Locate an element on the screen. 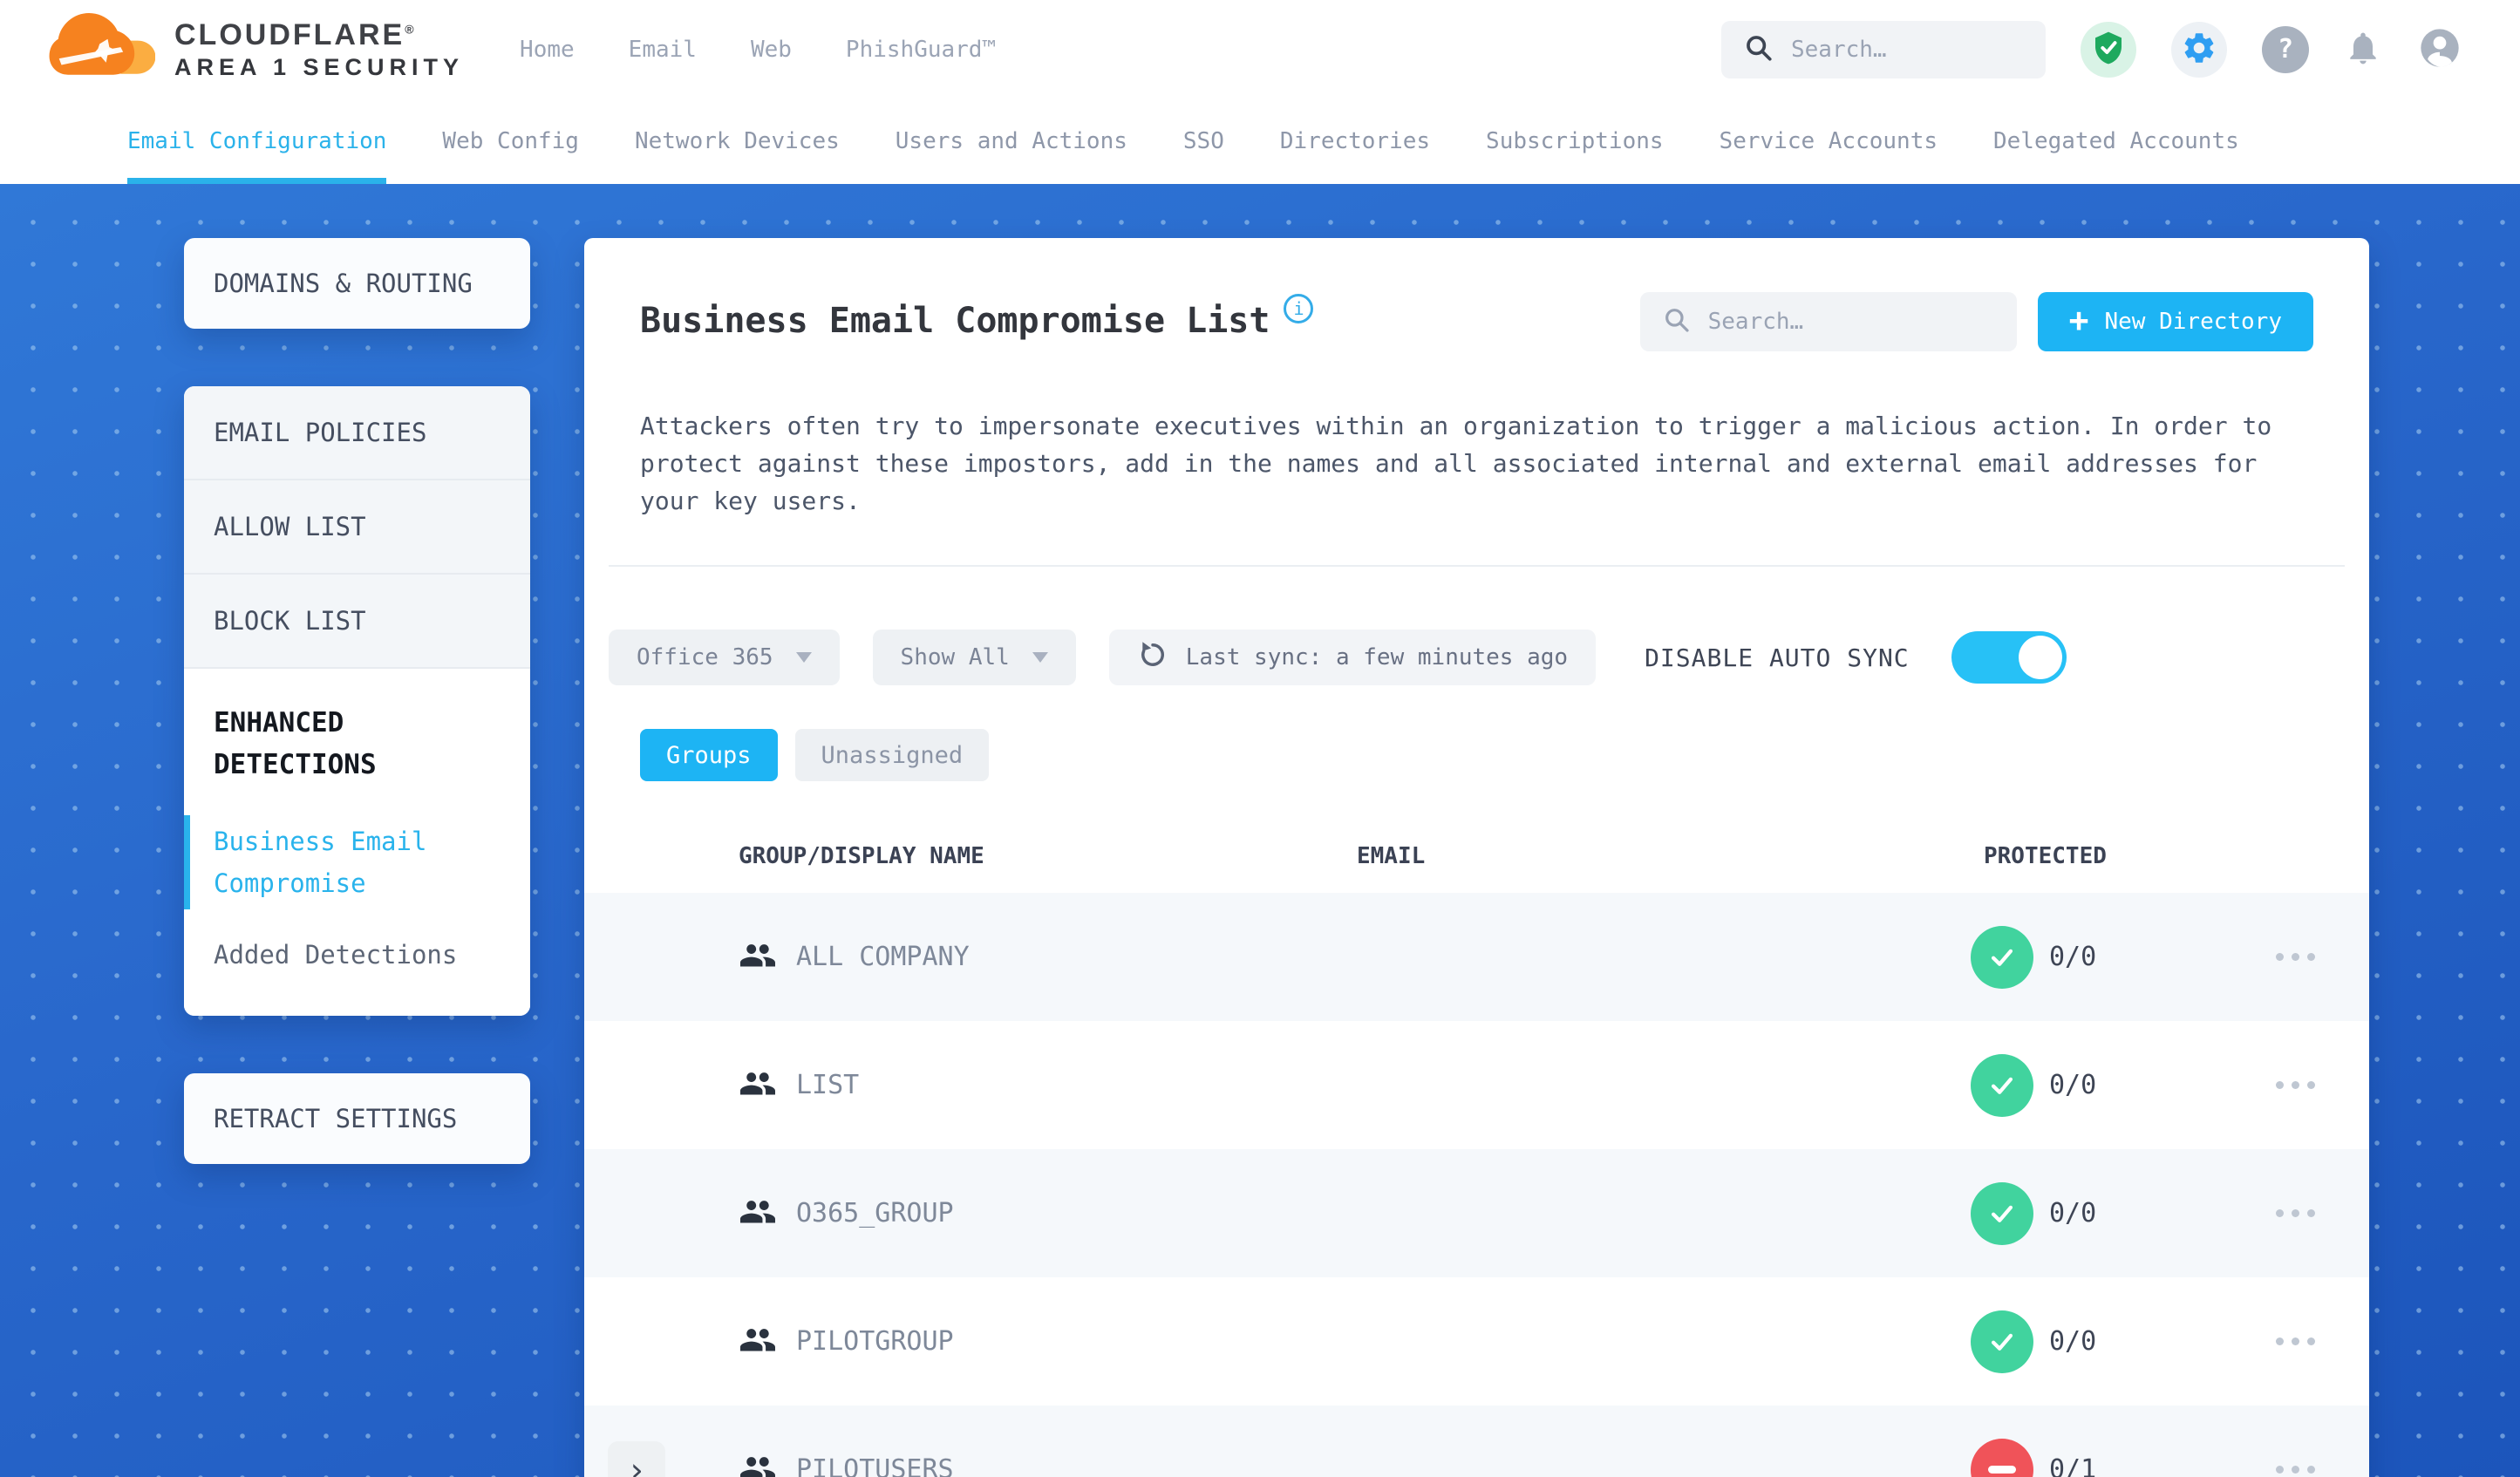 Image resolution: width=2520 pixels, height=1477 pixels. list-search is located at coordinates (1828, 321).